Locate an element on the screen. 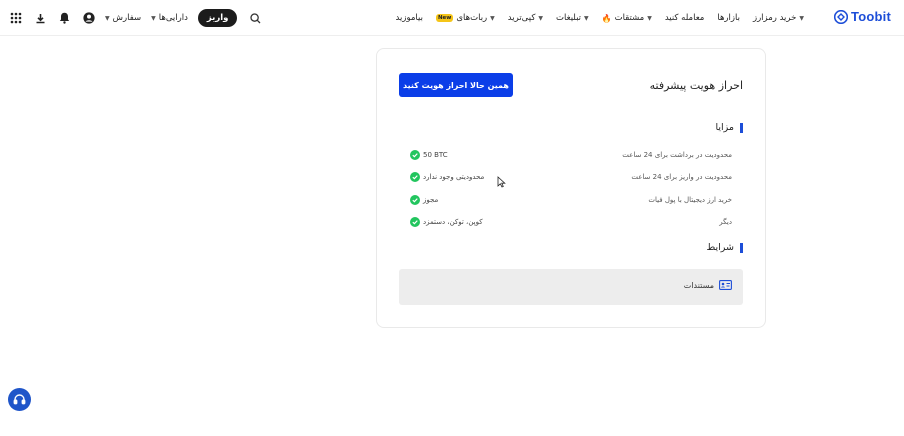 This screenshot has width=904, height=436. documents-item: مستندات is located at coordinates (708, 285).